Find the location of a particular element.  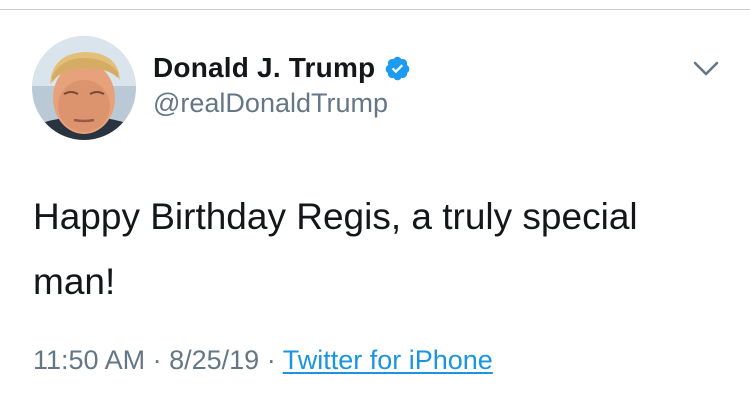

chevron-down-icon is located at coordinates (706, 69).